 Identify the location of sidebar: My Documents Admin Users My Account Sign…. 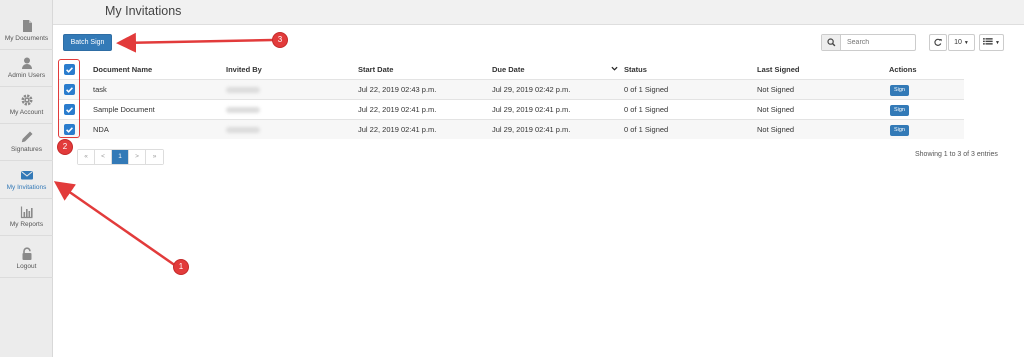
(26, 178).